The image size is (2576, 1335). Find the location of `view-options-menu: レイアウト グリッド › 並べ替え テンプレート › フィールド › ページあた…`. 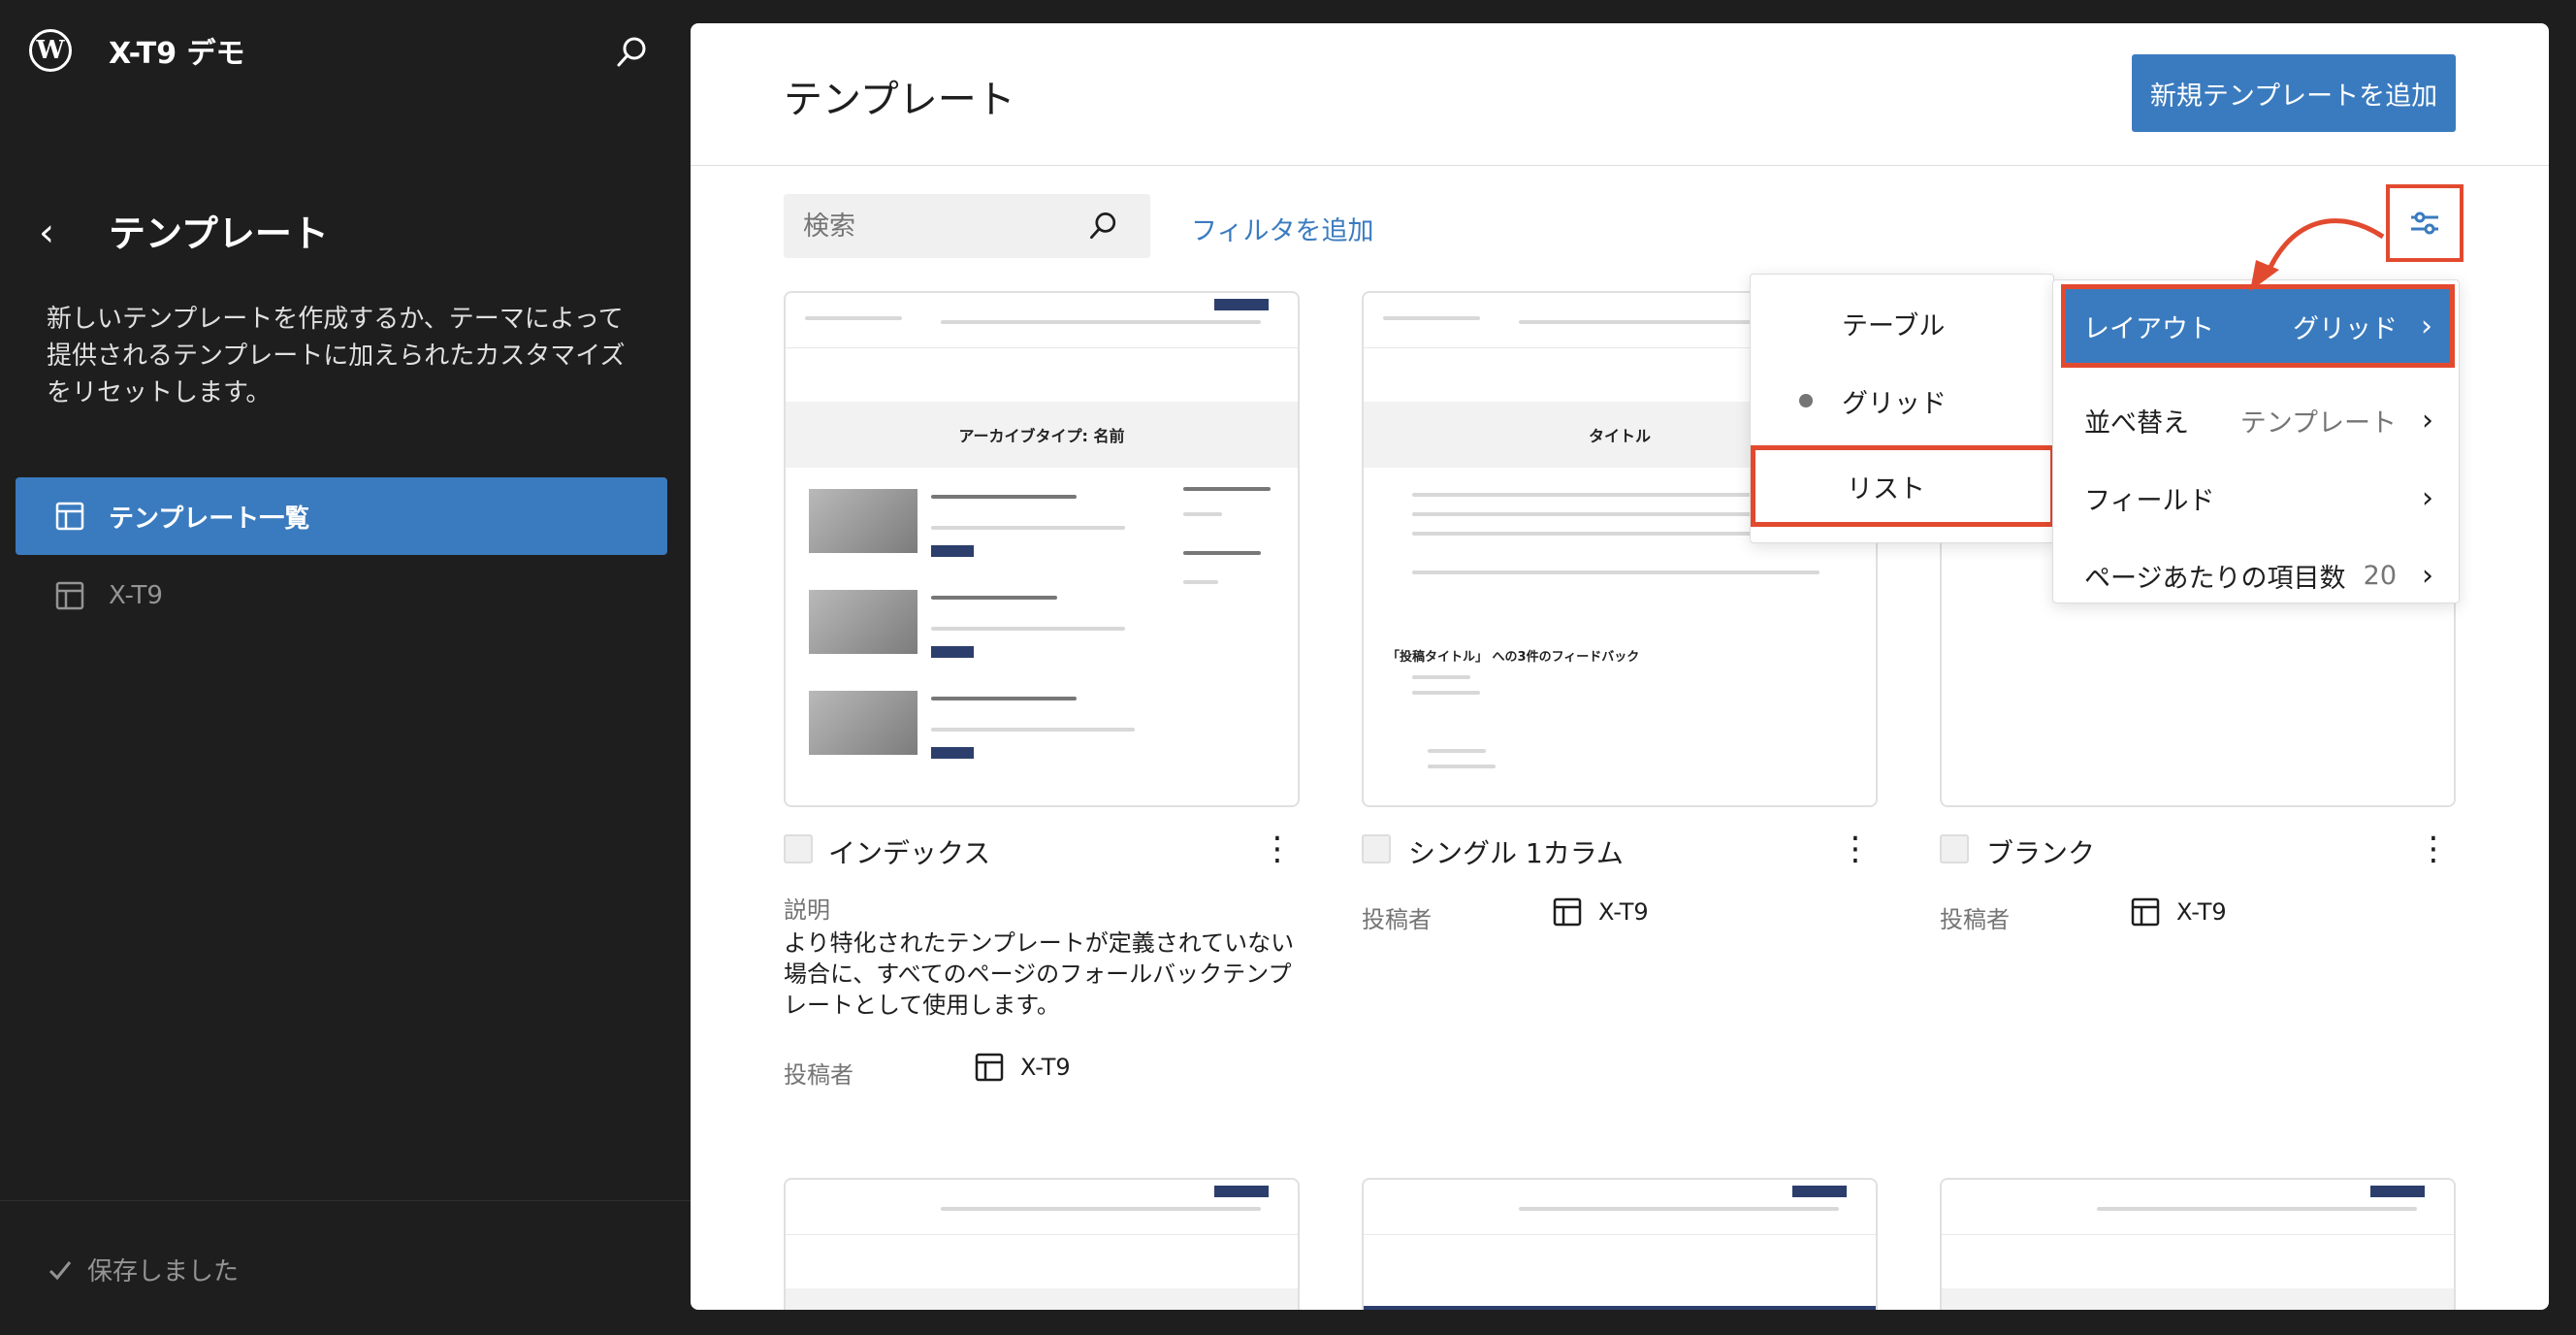

view-options-menu: レイアウト グリッド › 並べ替え テンプレート › フィールド › ページあた… is located at coordinates (2256, 441).